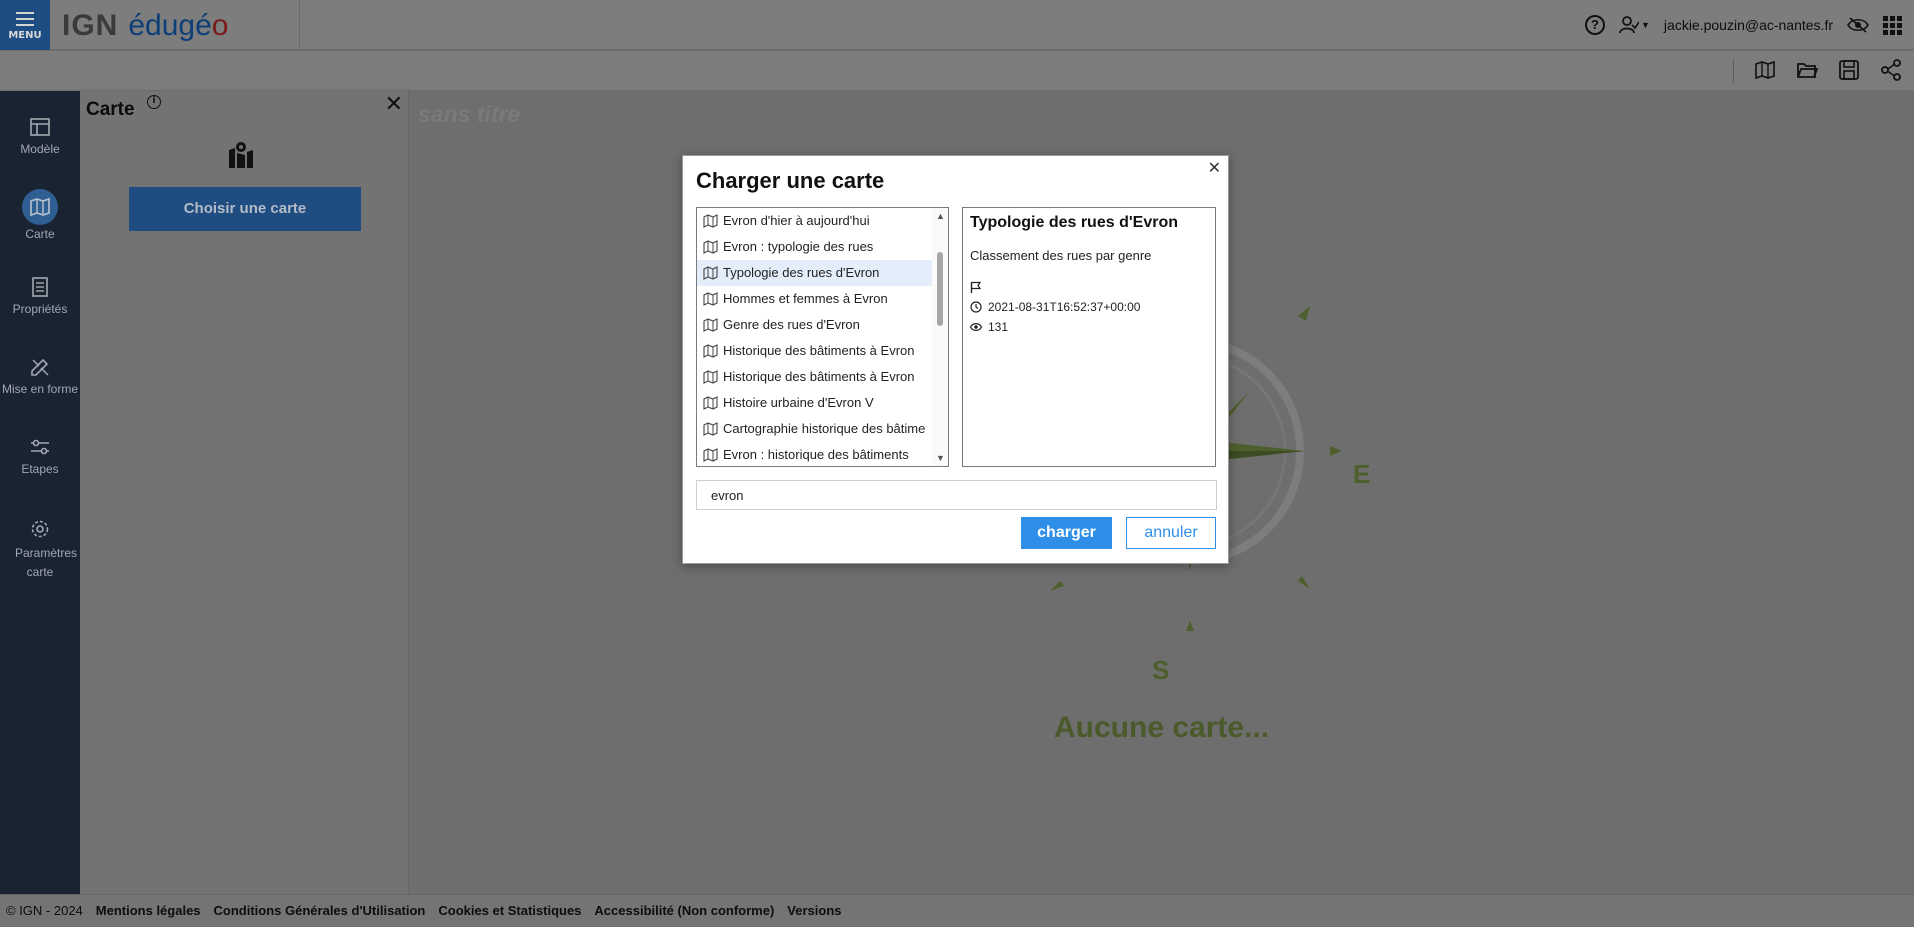  I want to click on panel-title: Carte, so click(110, 109).